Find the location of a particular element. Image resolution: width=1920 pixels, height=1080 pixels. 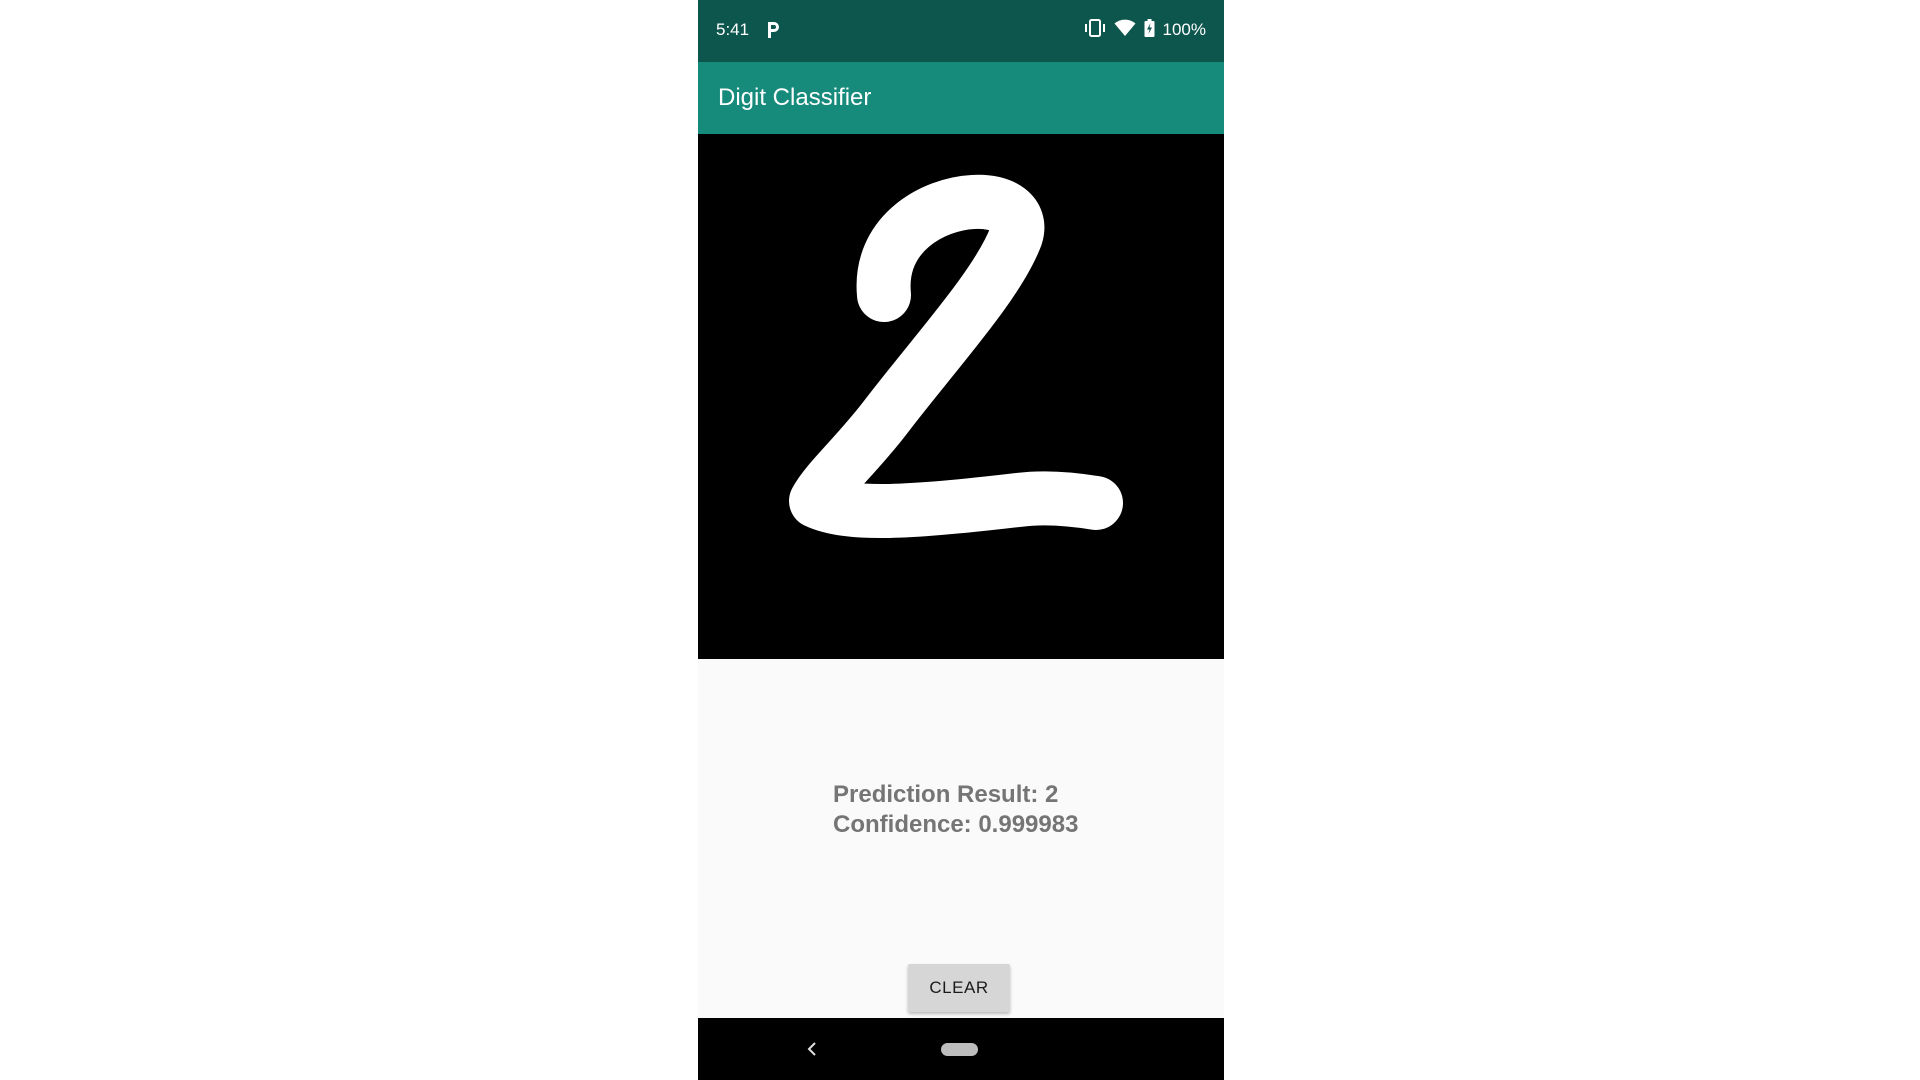

clear-button: CLEAR is located at coordinates (959, 988).